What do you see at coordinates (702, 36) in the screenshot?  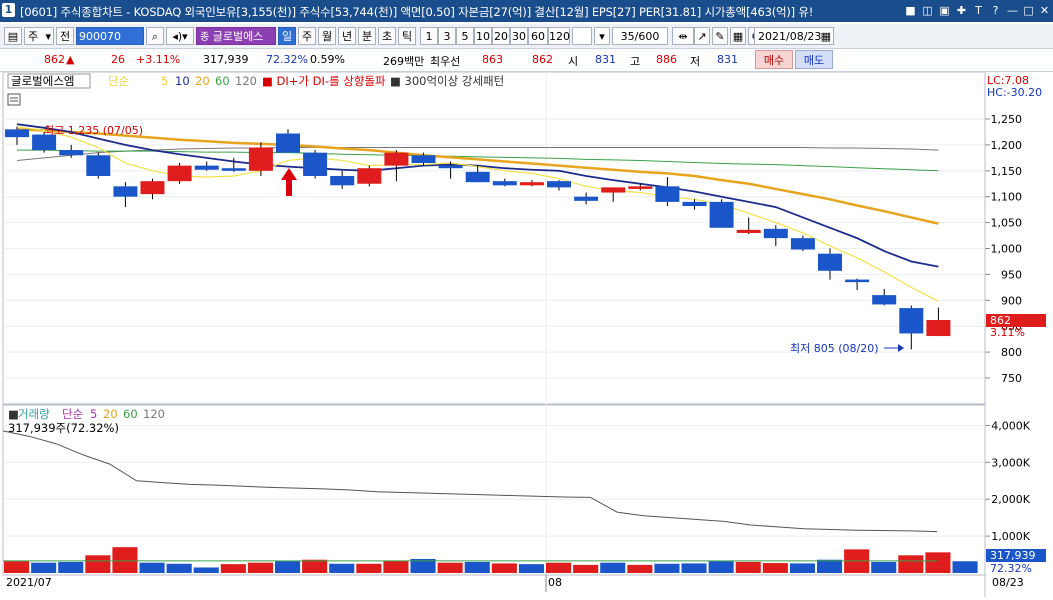 I see `chart-tool-icon: ↗` at bounding box center [702, 36].